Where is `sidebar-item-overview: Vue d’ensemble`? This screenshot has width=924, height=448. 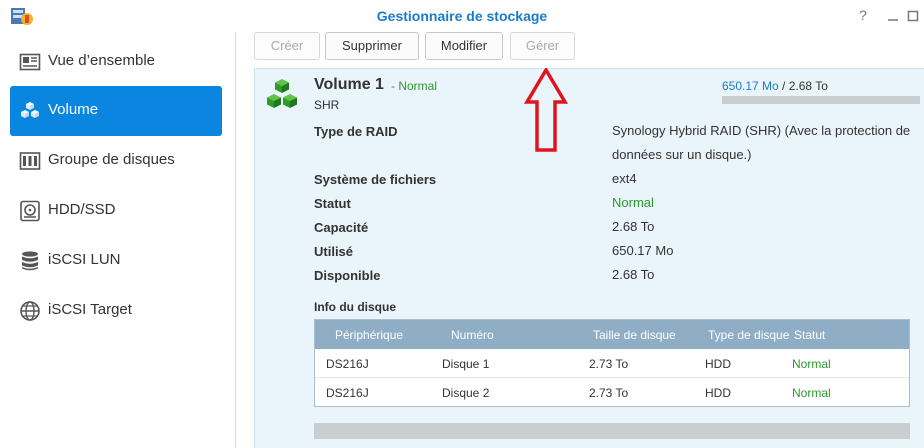
sidebar-item-overview: Vue d’ensemble is located at coordinates (116, 62).